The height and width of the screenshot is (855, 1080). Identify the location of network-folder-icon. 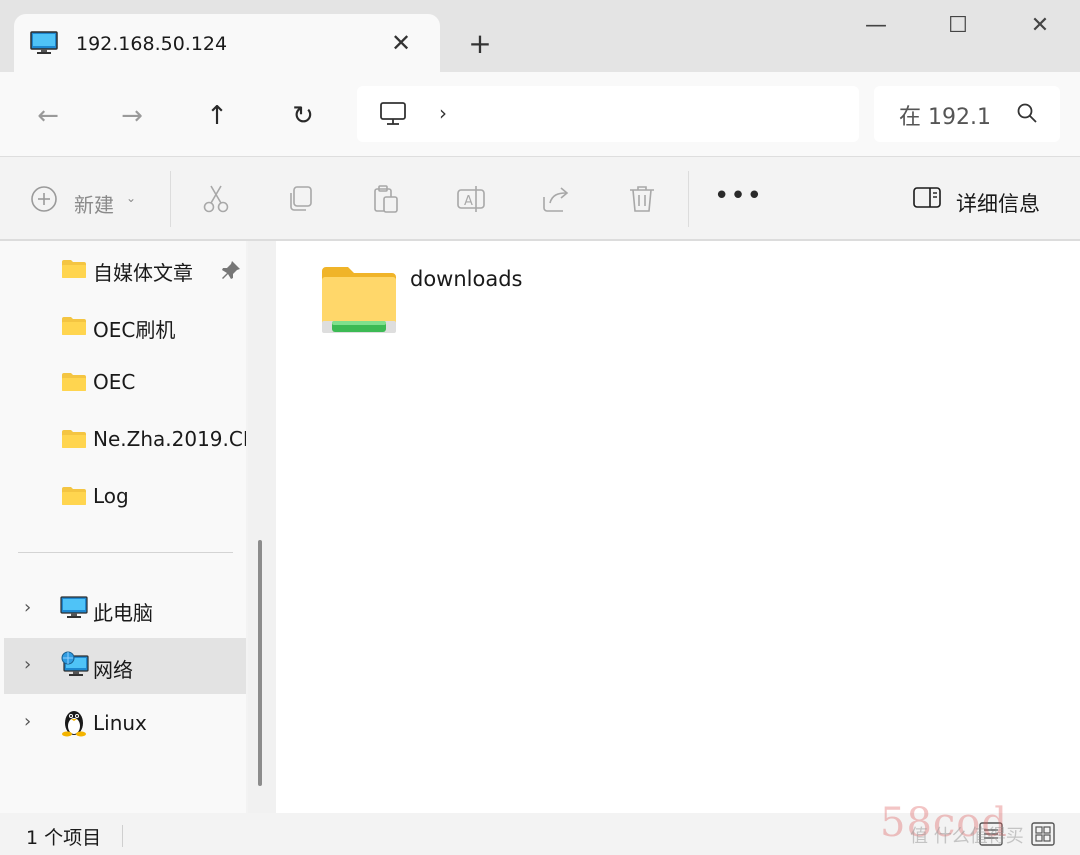
(360, 302).